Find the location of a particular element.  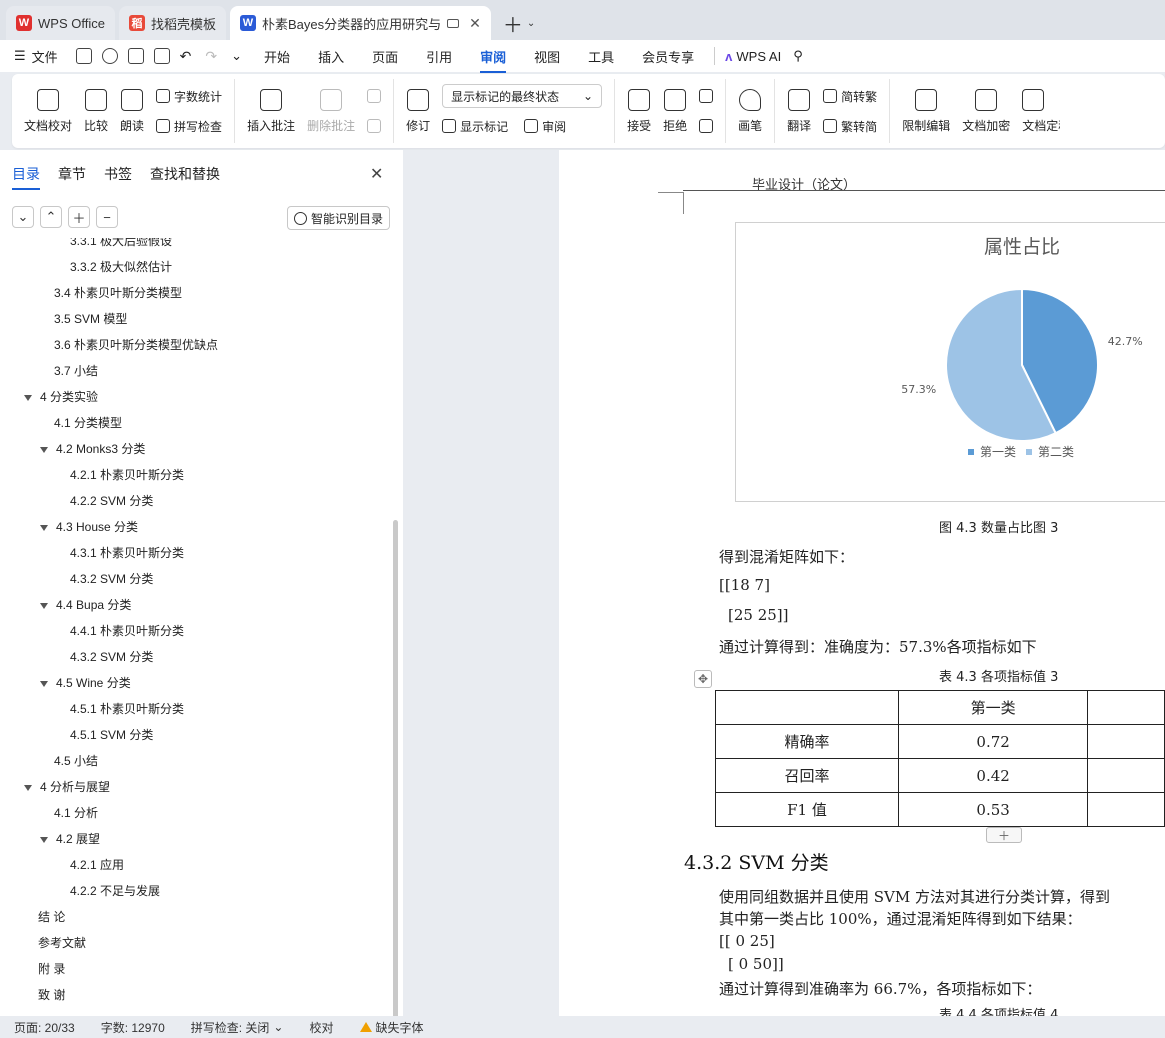

doc-finalize-button: 文档定稿 is located at coordinates (1038, 111).